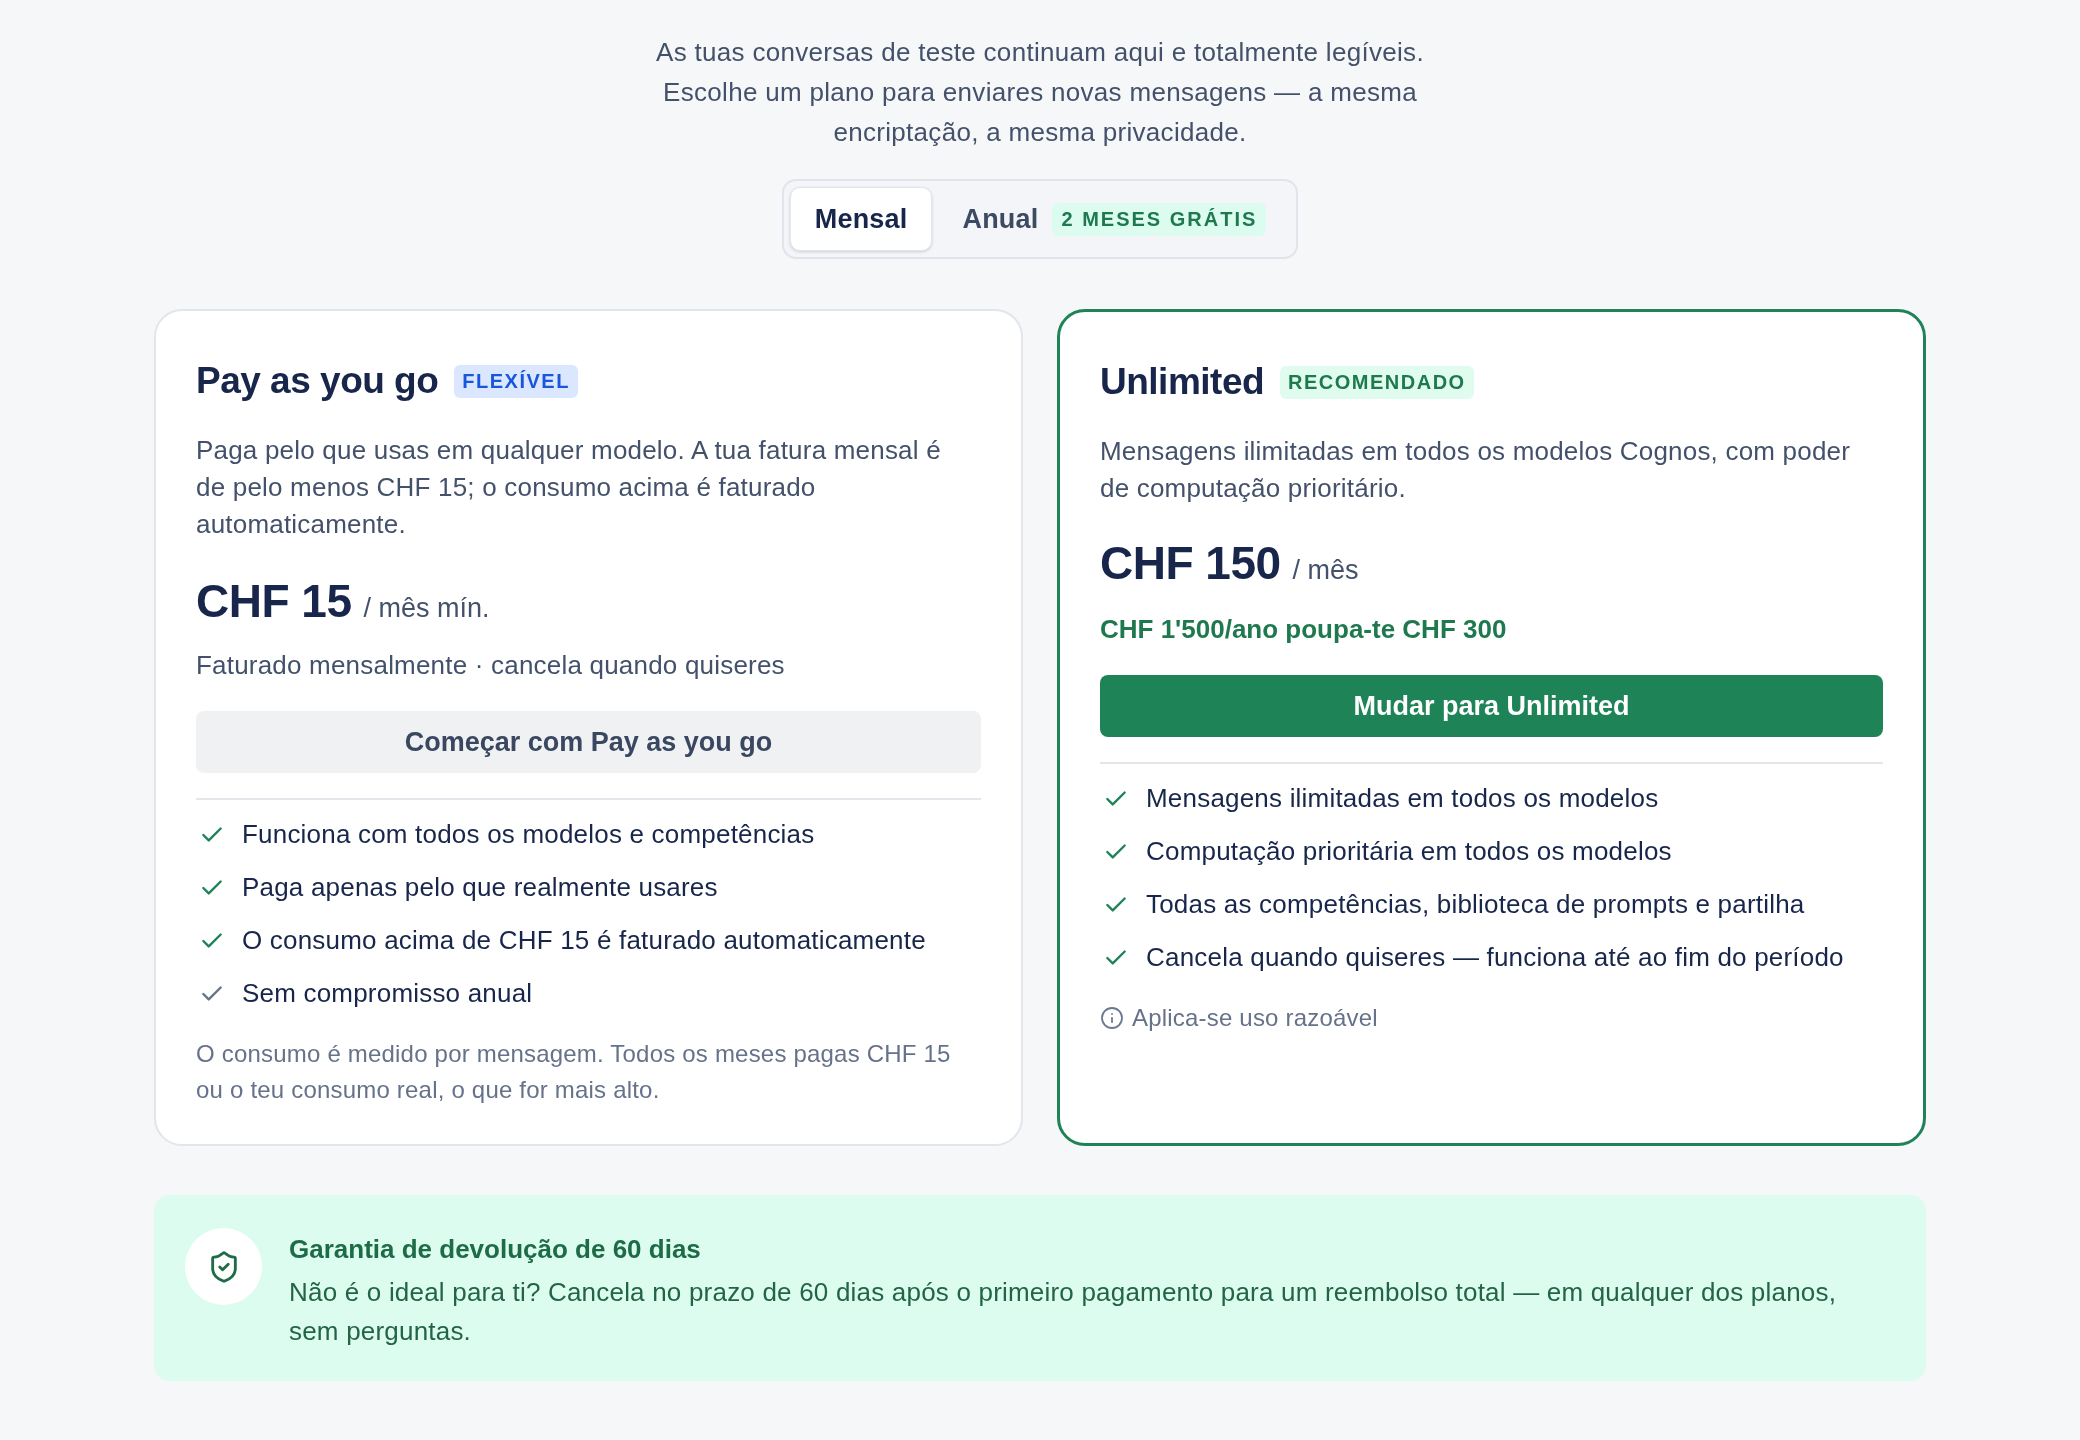 This screenshot has width=2080, height=1440. Describe the element at coordinates (1377, 382) in the screenshot. I see `plan-badge: RECOMENDADO` at that location.